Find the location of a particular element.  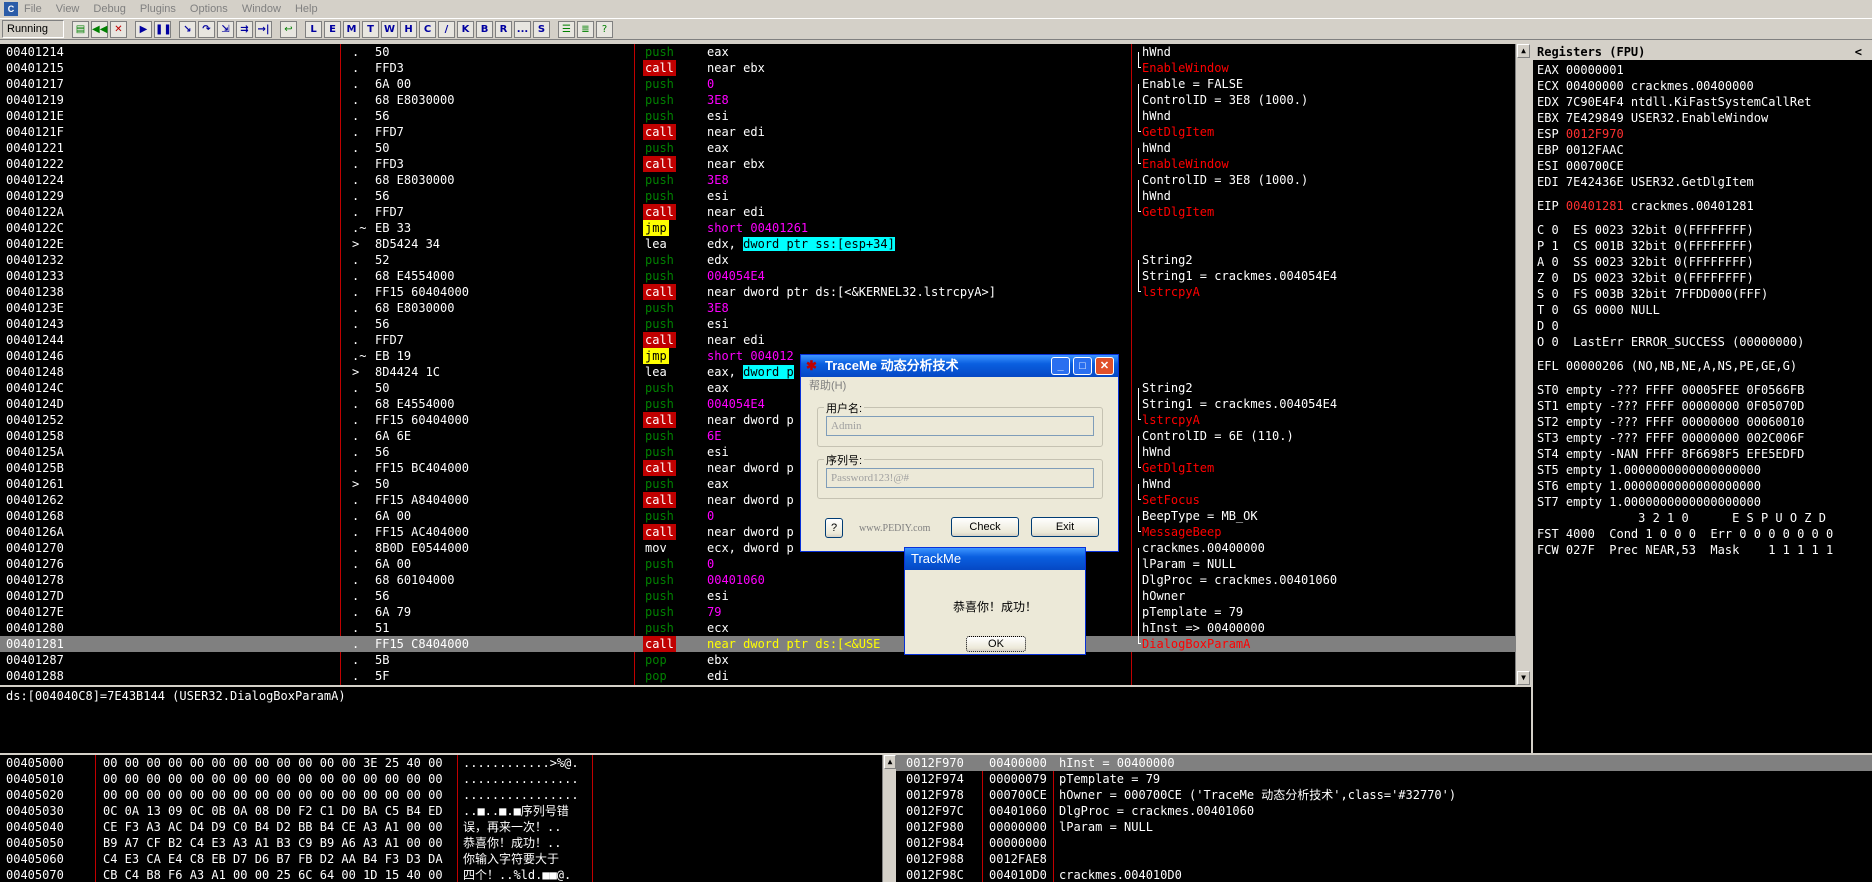

menu-file: File is located at coordinates (33, 9).